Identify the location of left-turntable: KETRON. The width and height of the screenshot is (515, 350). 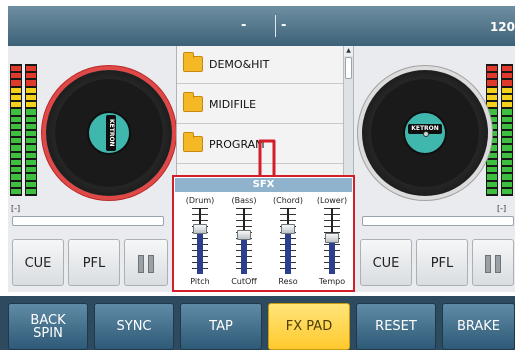
(109, 133).